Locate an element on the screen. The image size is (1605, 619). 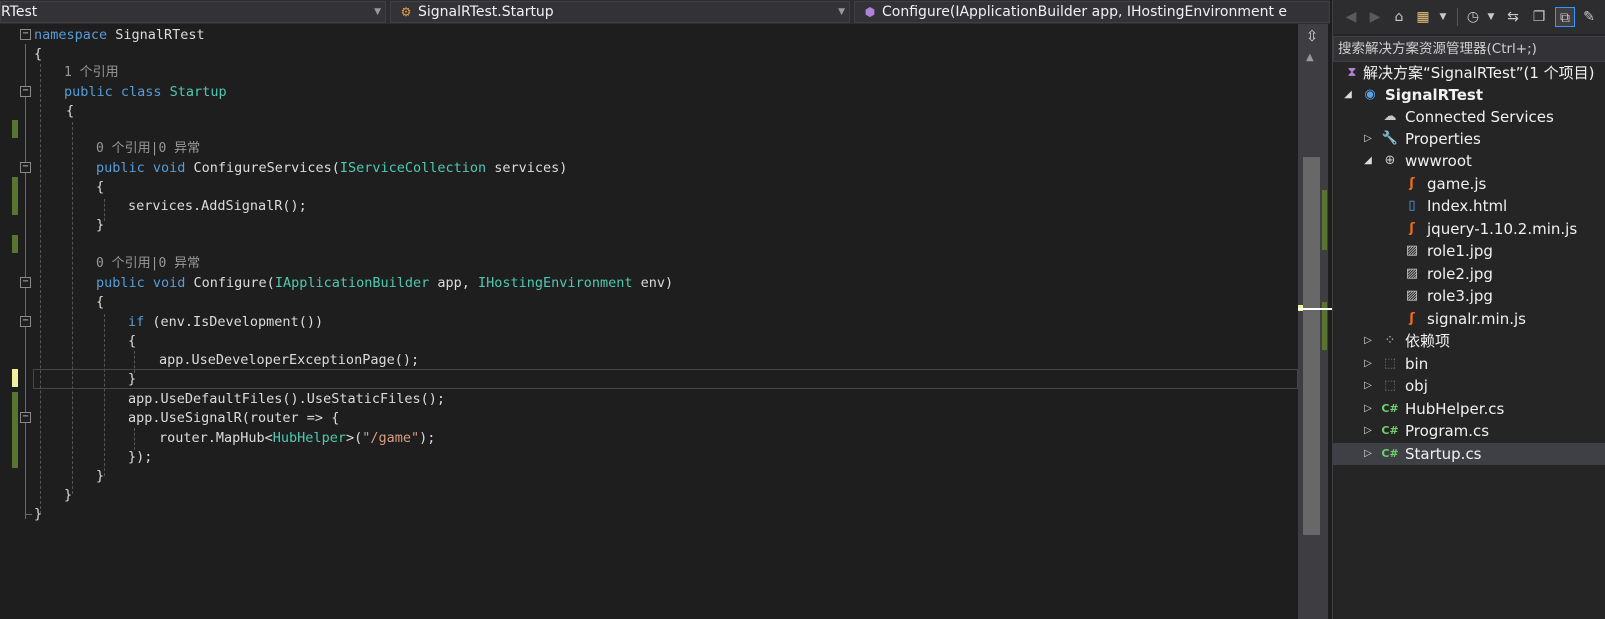
tree-item-label: role3.jpg is located at coordinates (1460, 296).